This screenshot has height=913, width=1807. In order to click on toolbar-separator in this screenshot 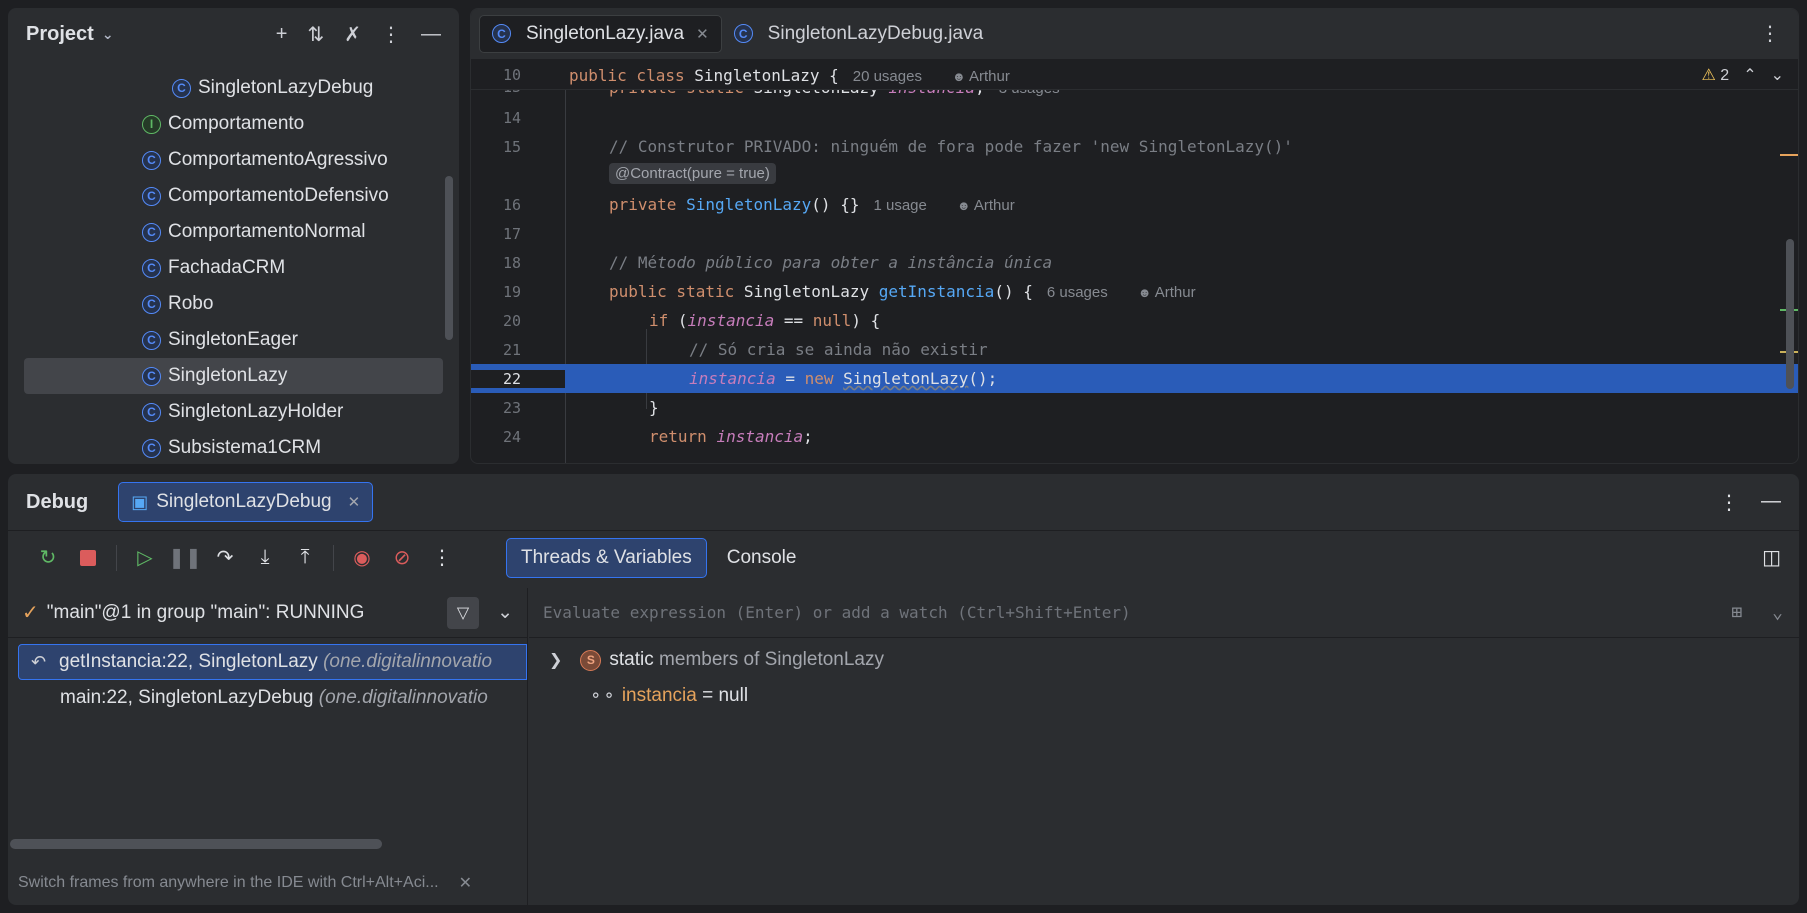, I will do `click(116, 557)`.